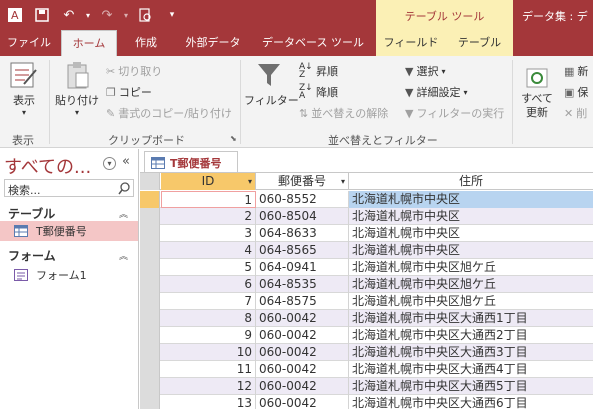 The width and height of the screenshot is (593, 409). What do you see at coordinates (109, 163) in the screenshot?
I see `nav-dropdown-icon: ▾` at bounding box center [109, 163].